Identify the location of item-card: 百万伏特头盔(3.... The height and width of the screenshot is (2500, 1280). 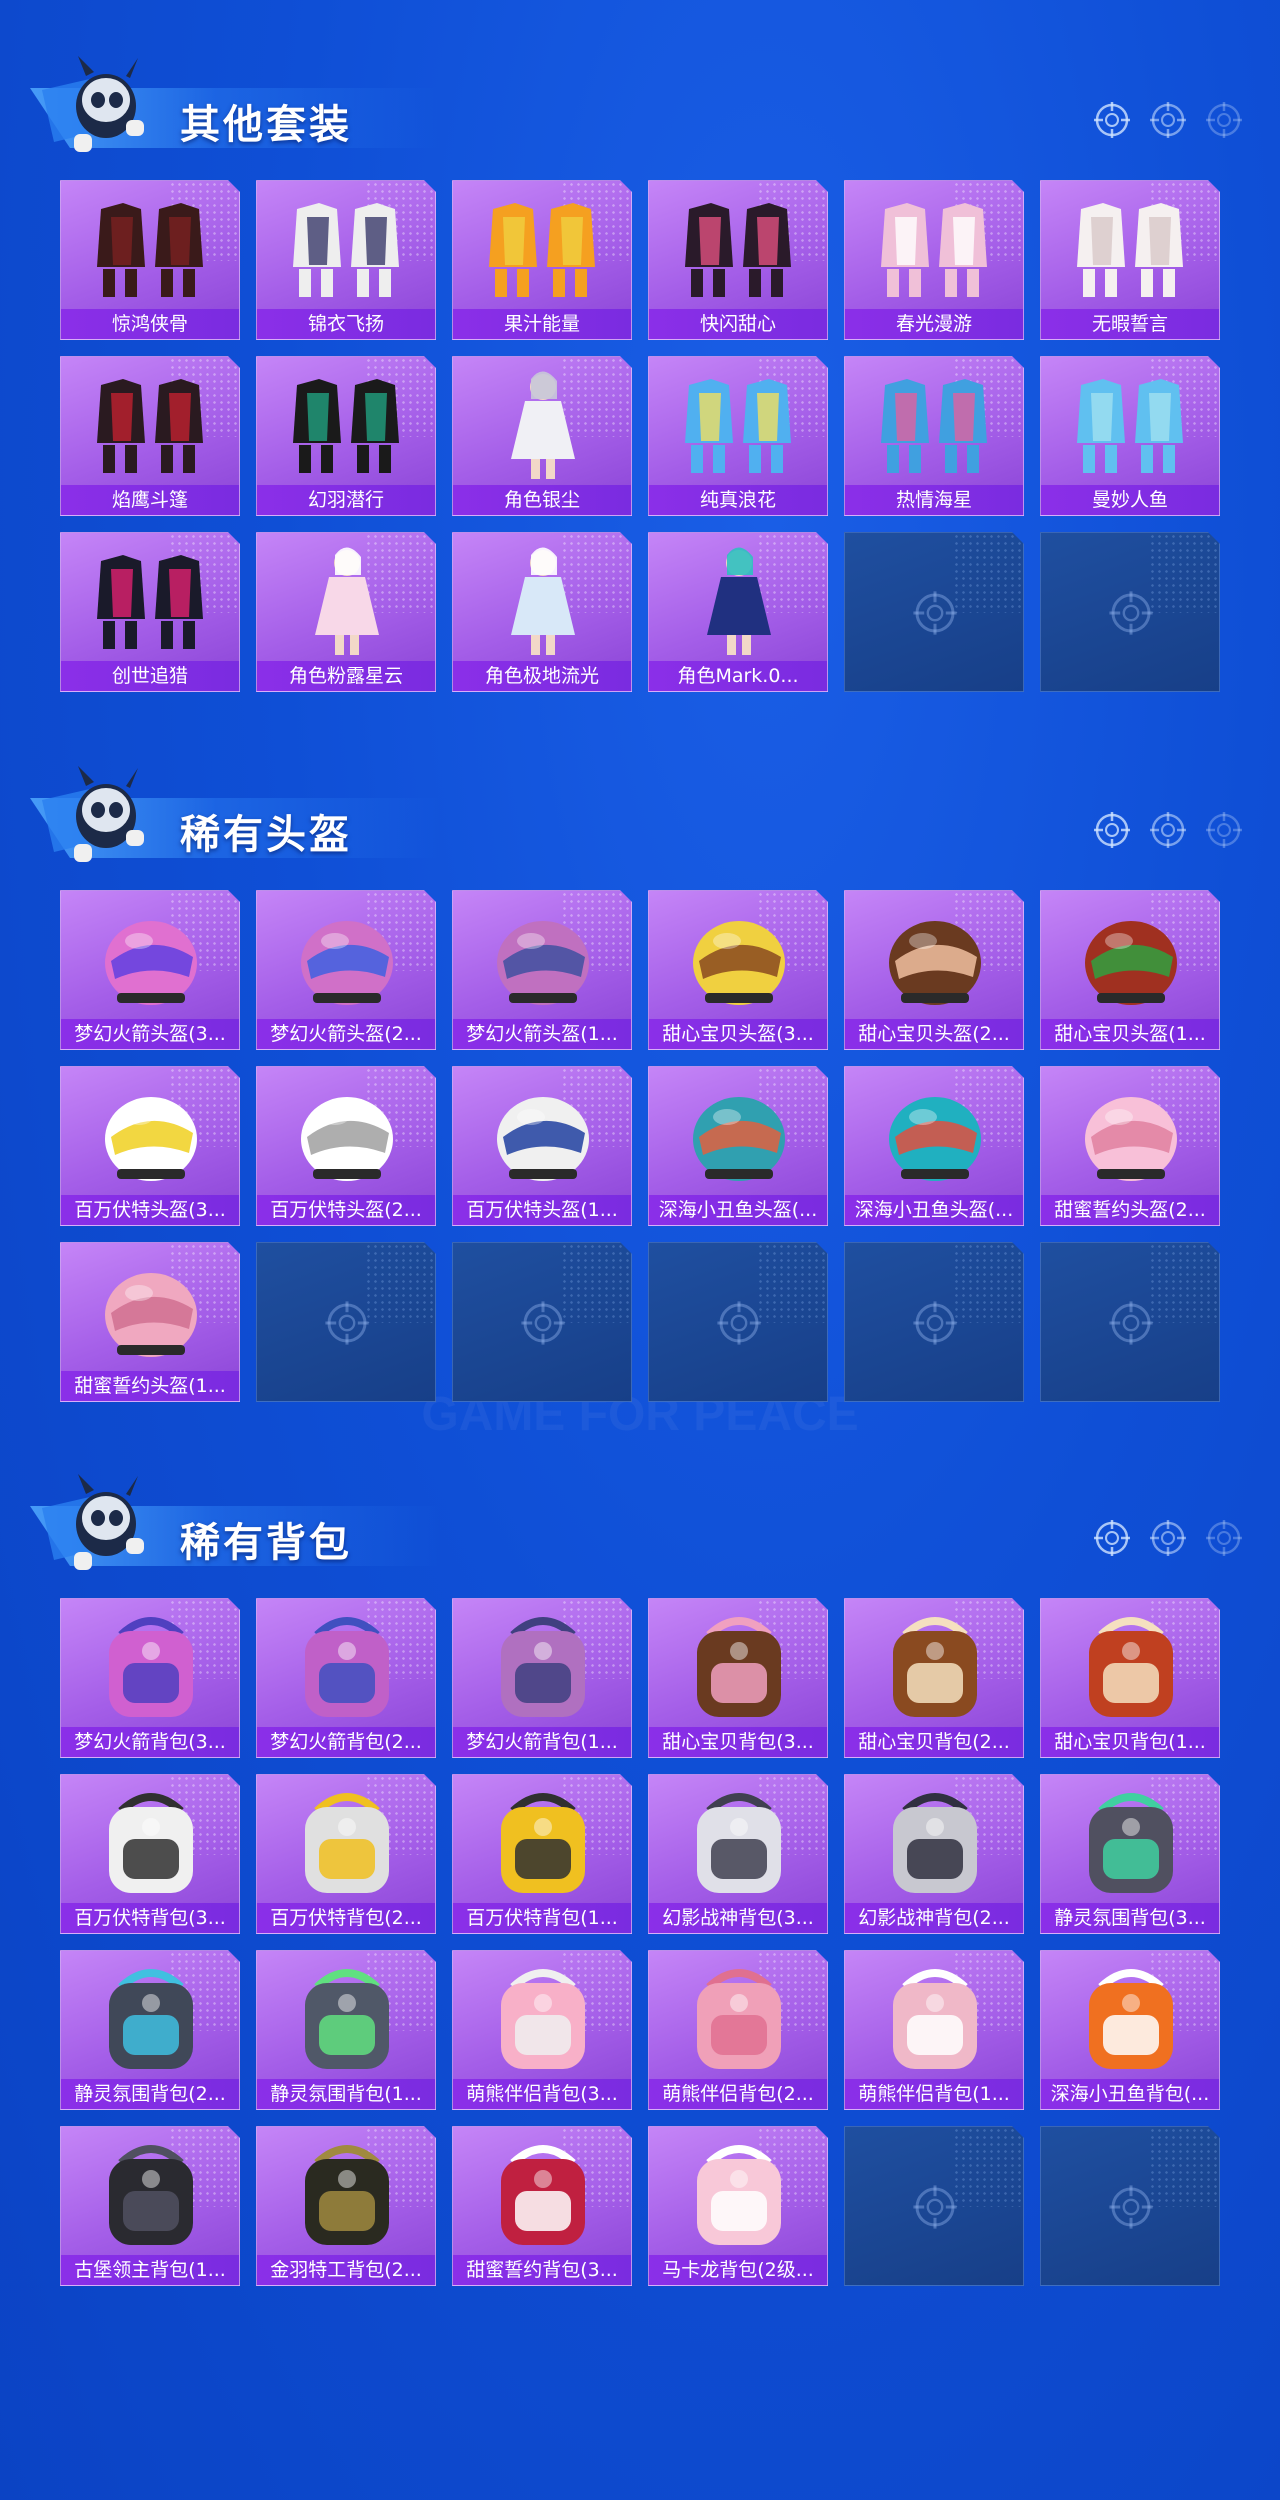
(150, 1146).